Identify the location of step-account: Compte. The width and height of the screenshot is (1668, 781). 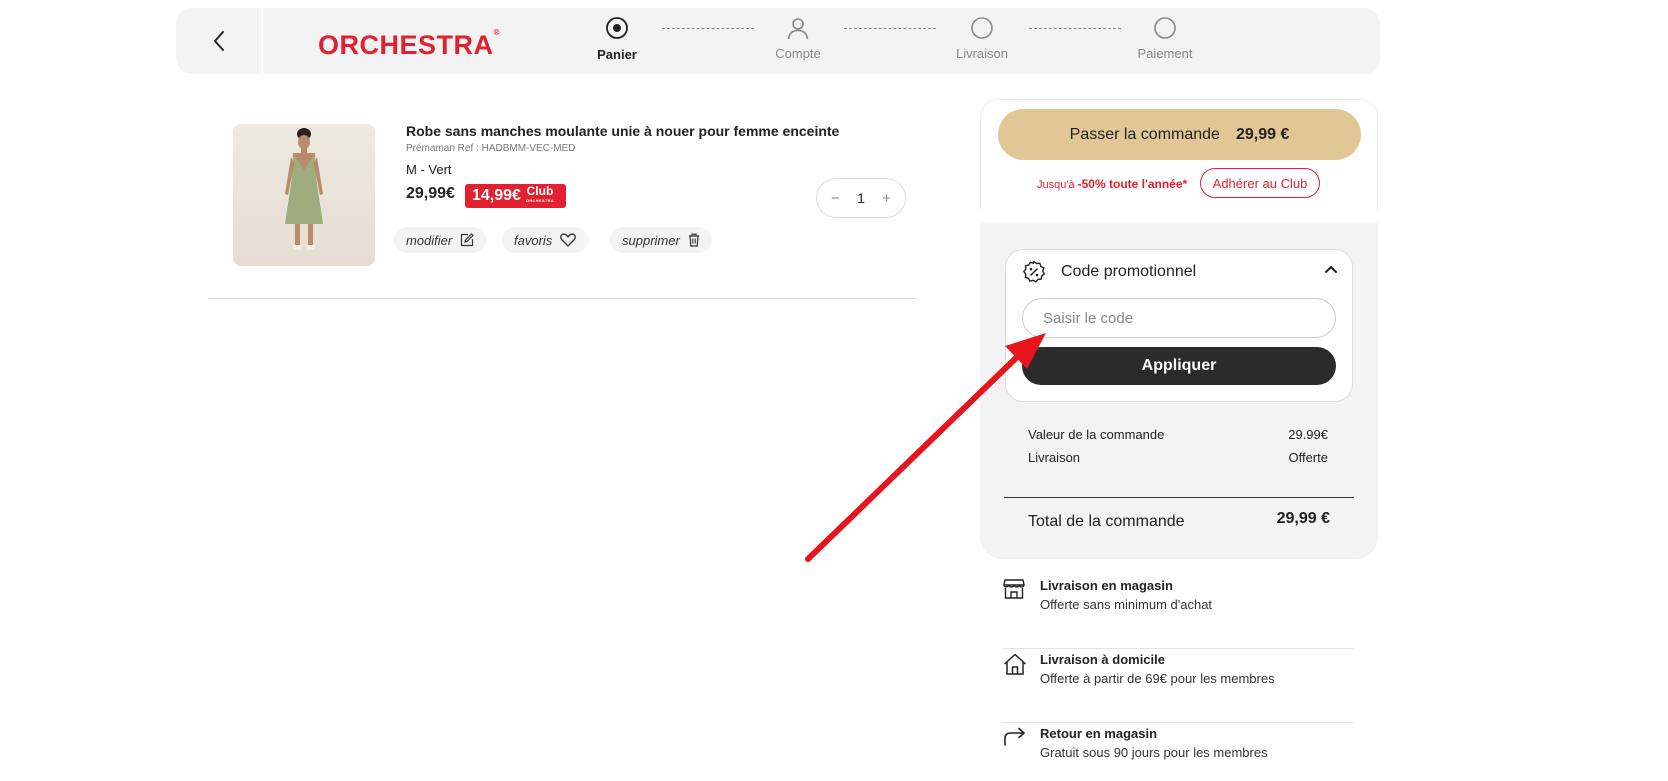
(798, 38).